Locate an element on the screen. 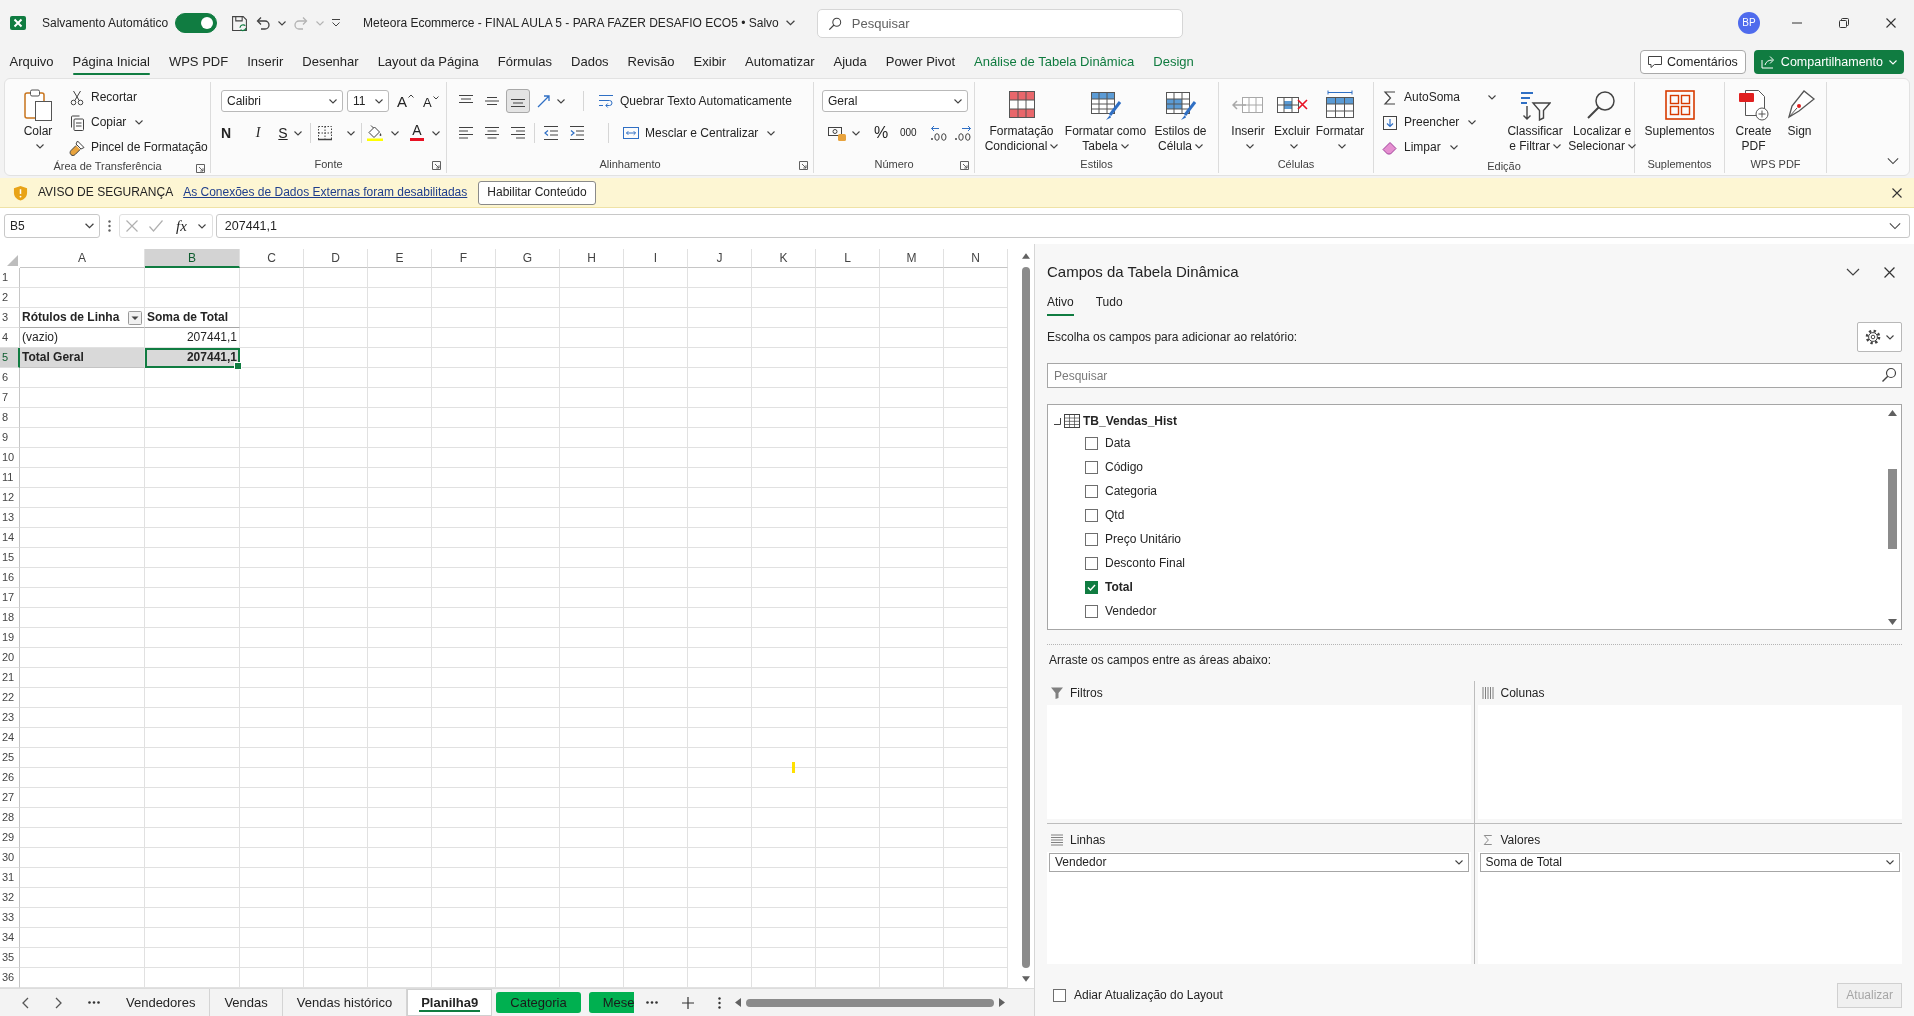 Image resolution: width=1914 pixels, height=1016 pixels. find-select-button: Localizar e Selecionar is located at coordinates (1602, 121).